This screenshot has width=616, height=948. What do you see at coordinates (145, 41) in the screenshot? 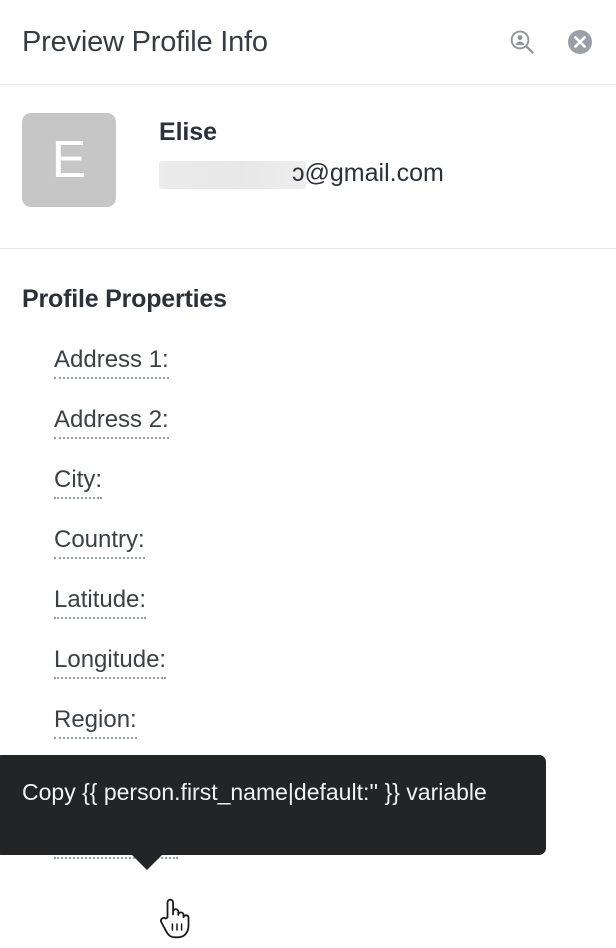
I see `page-title: Preview Profile Info` at bounding box center [145, 41].